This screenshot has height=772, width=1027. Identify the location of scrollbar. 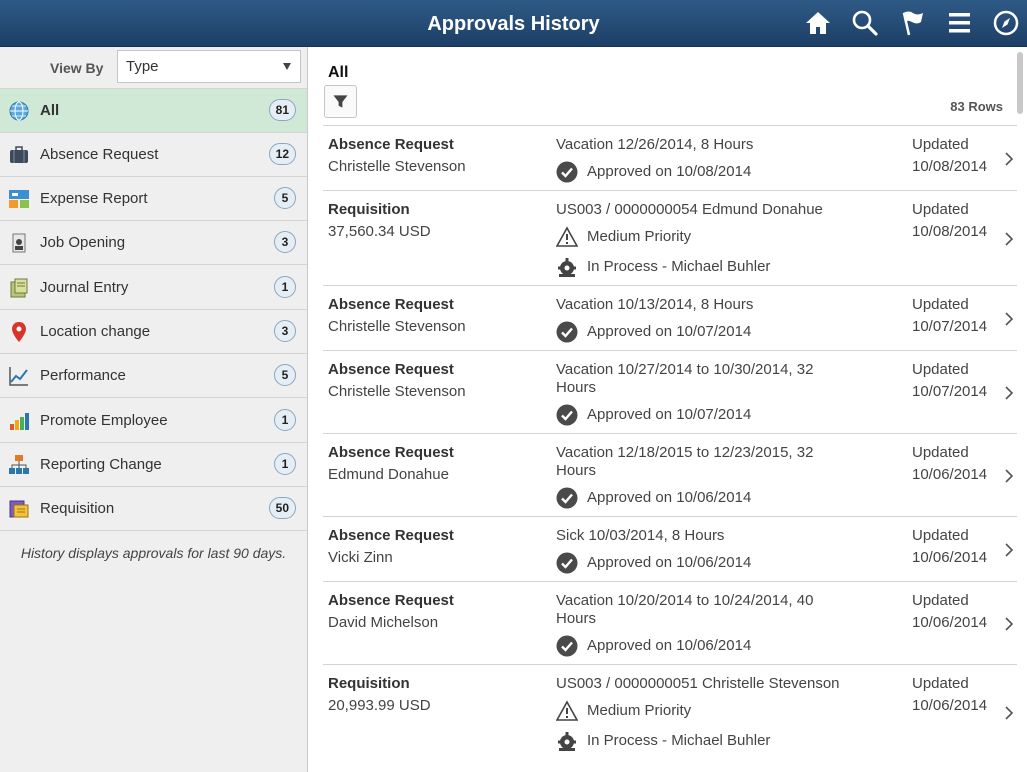
(1020, 83).